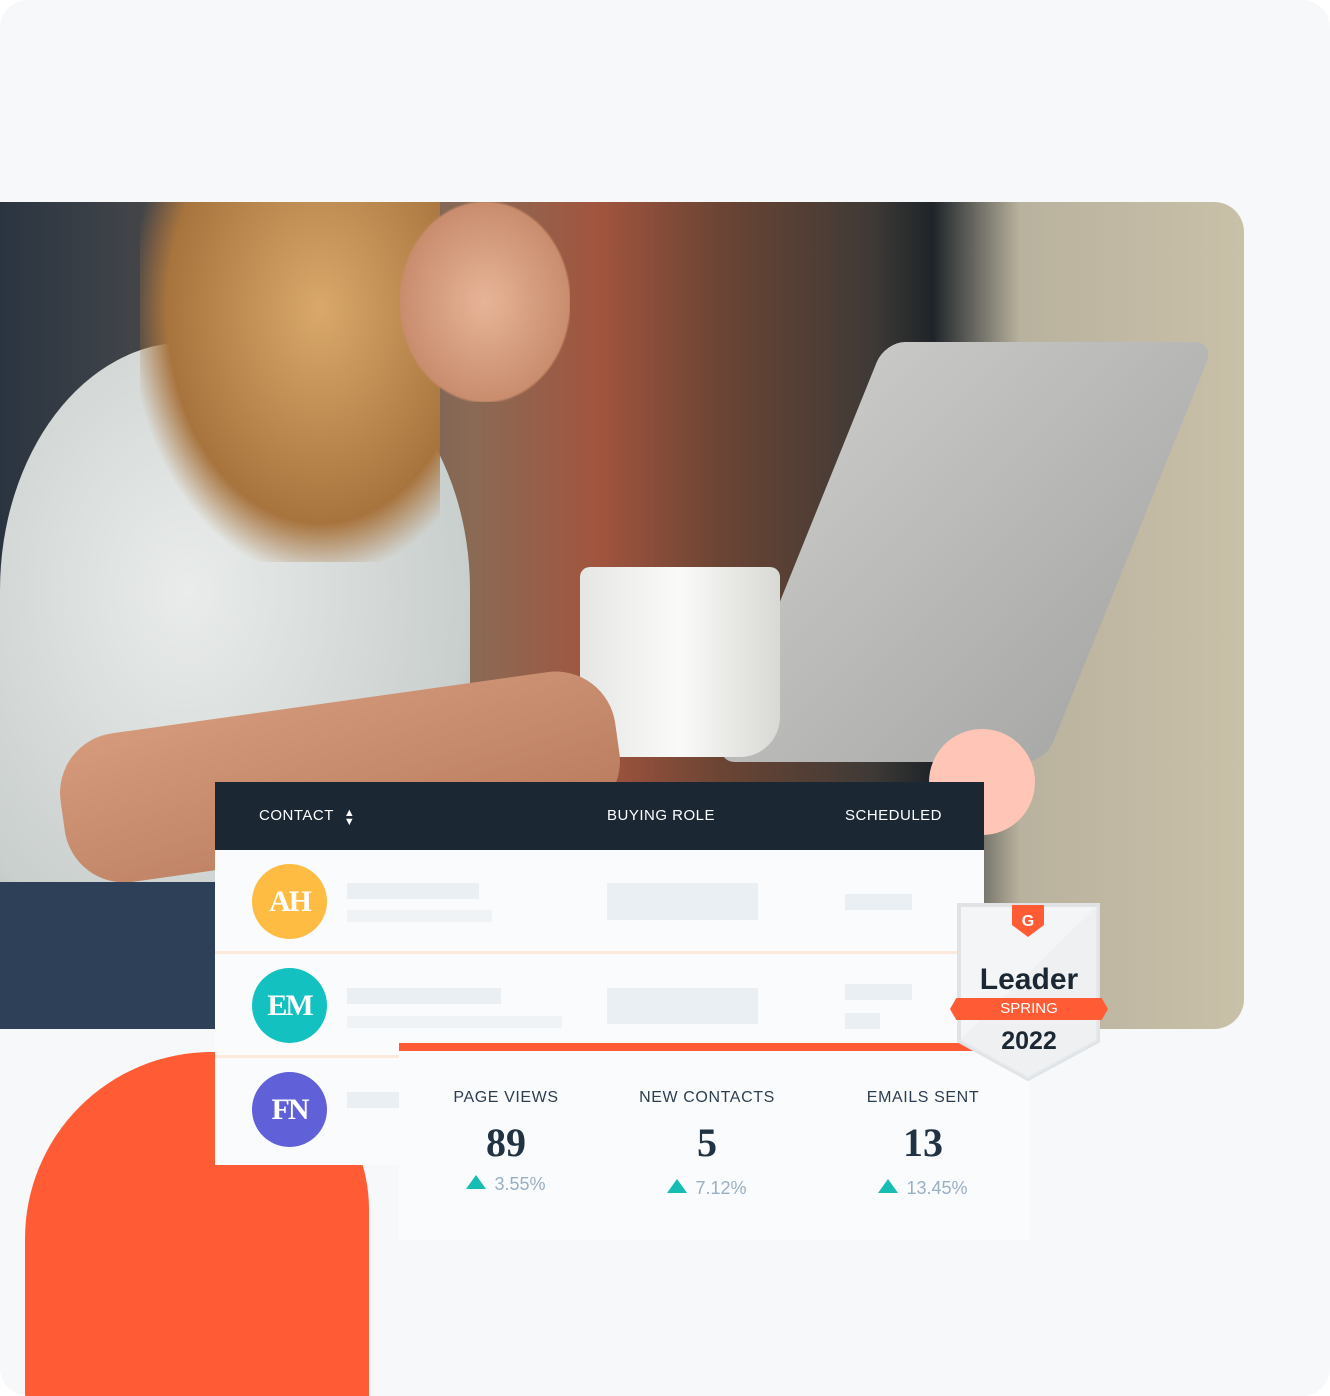 This screenshot has width=1330, height=1396. What do you see at coordinates (1028, 921) in the screenshot?
I see `svg-text: G` at bounding box center [1028, 921].